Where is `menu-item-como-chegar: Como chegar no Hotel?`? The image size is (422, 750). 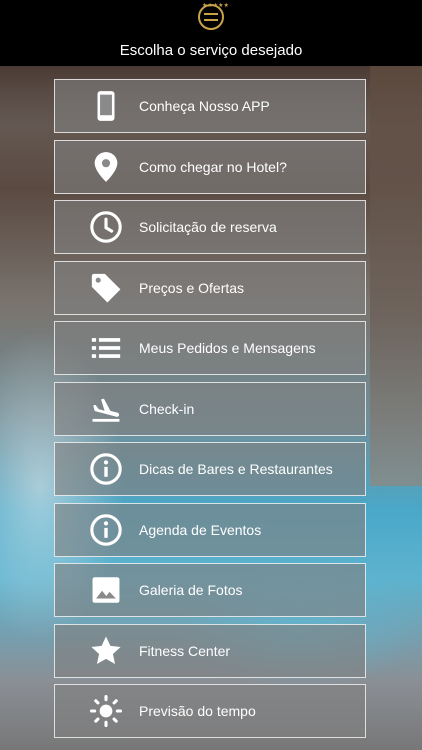 menu-item-como-chegar: Como chegar no Hotel? is located at coordinates (210, 166).